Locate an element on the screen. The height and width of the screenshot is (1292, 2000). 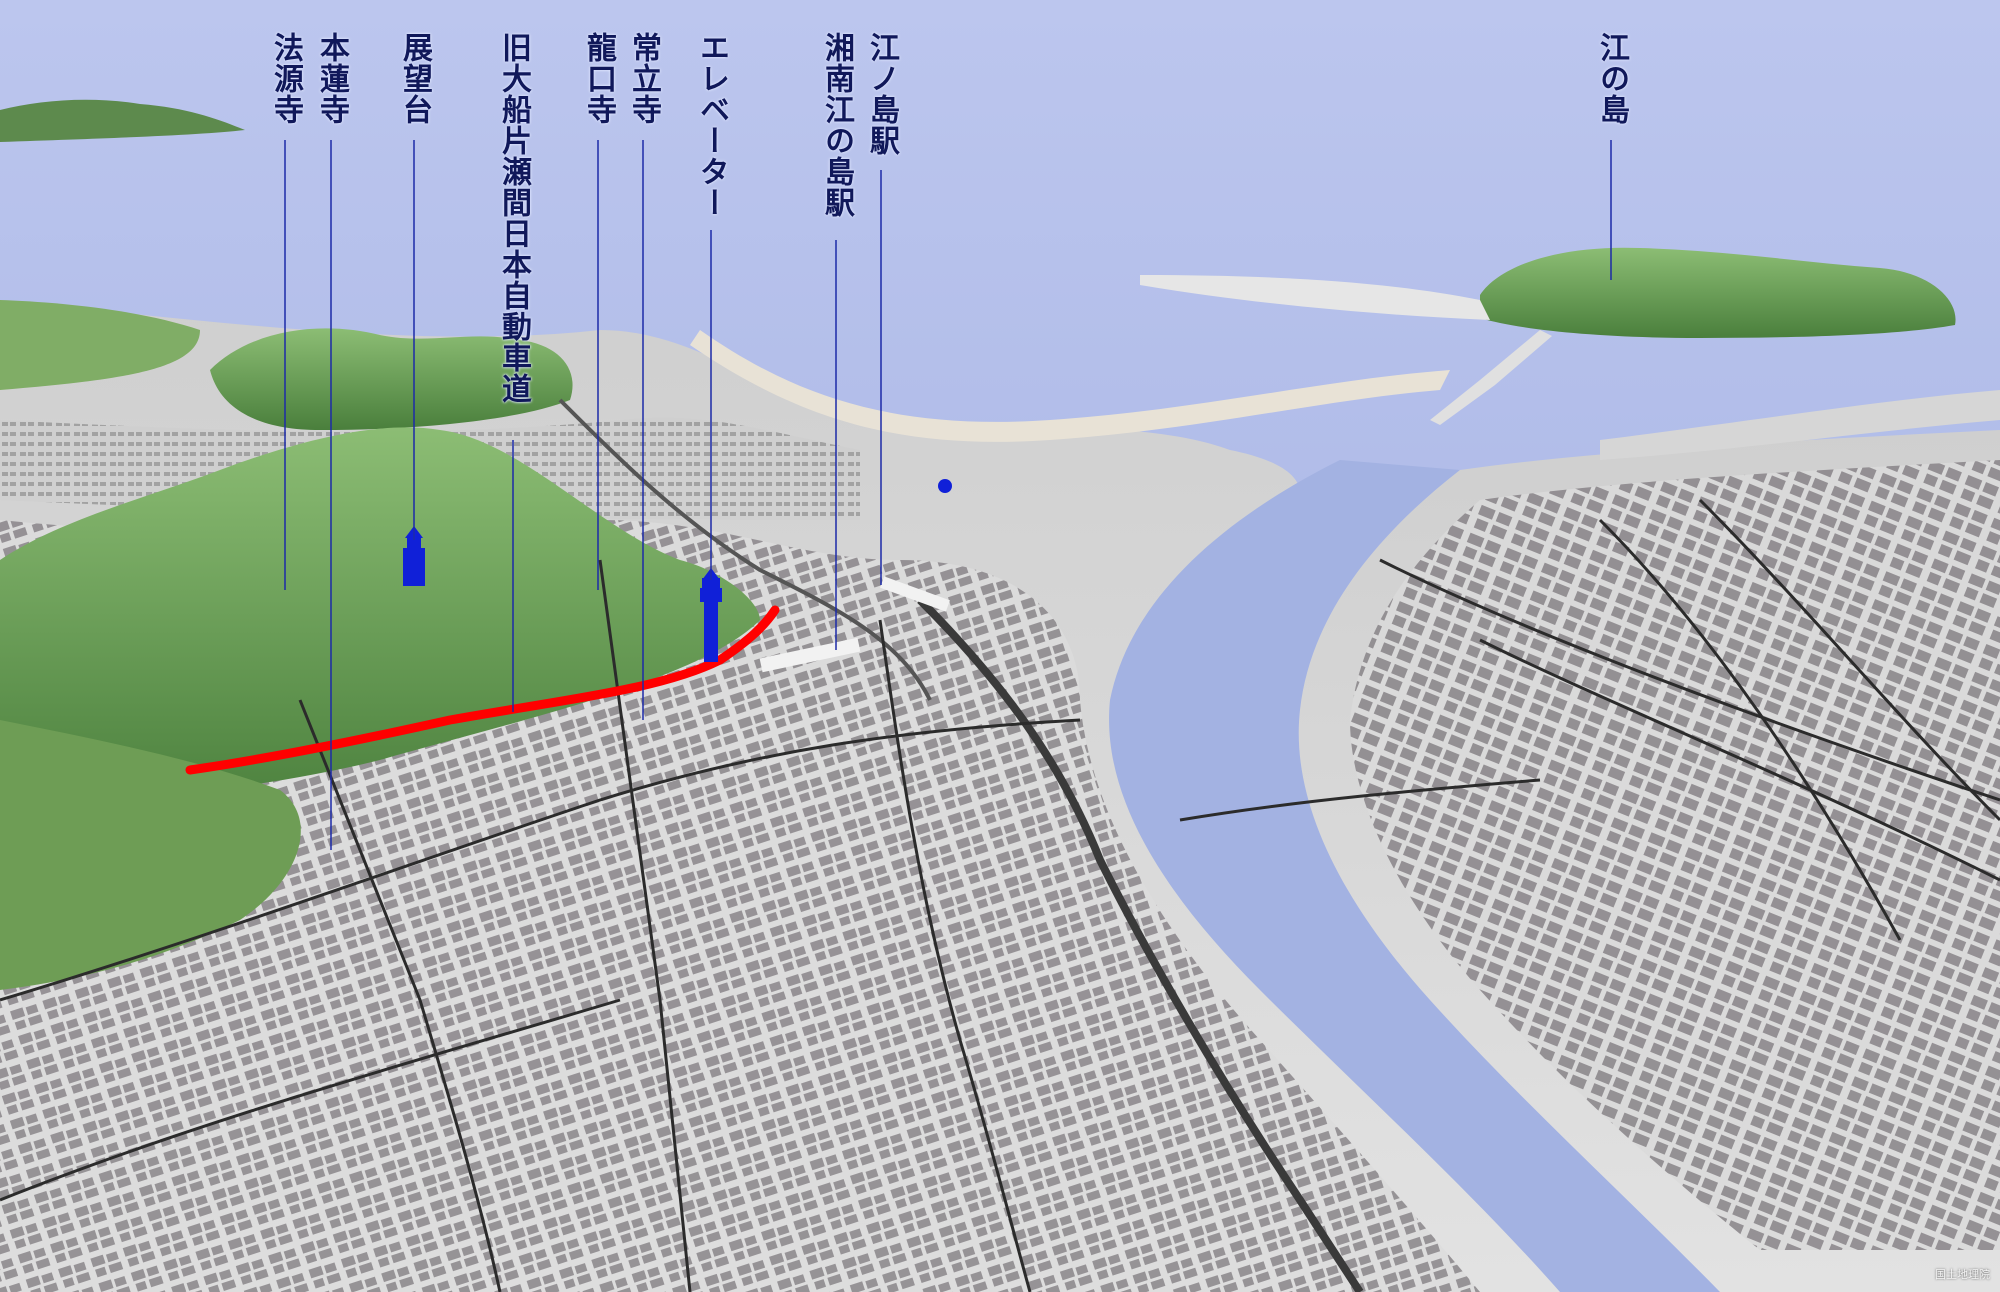
label-honrenji: 本蓮寺 is located at coordinates (331, 78).